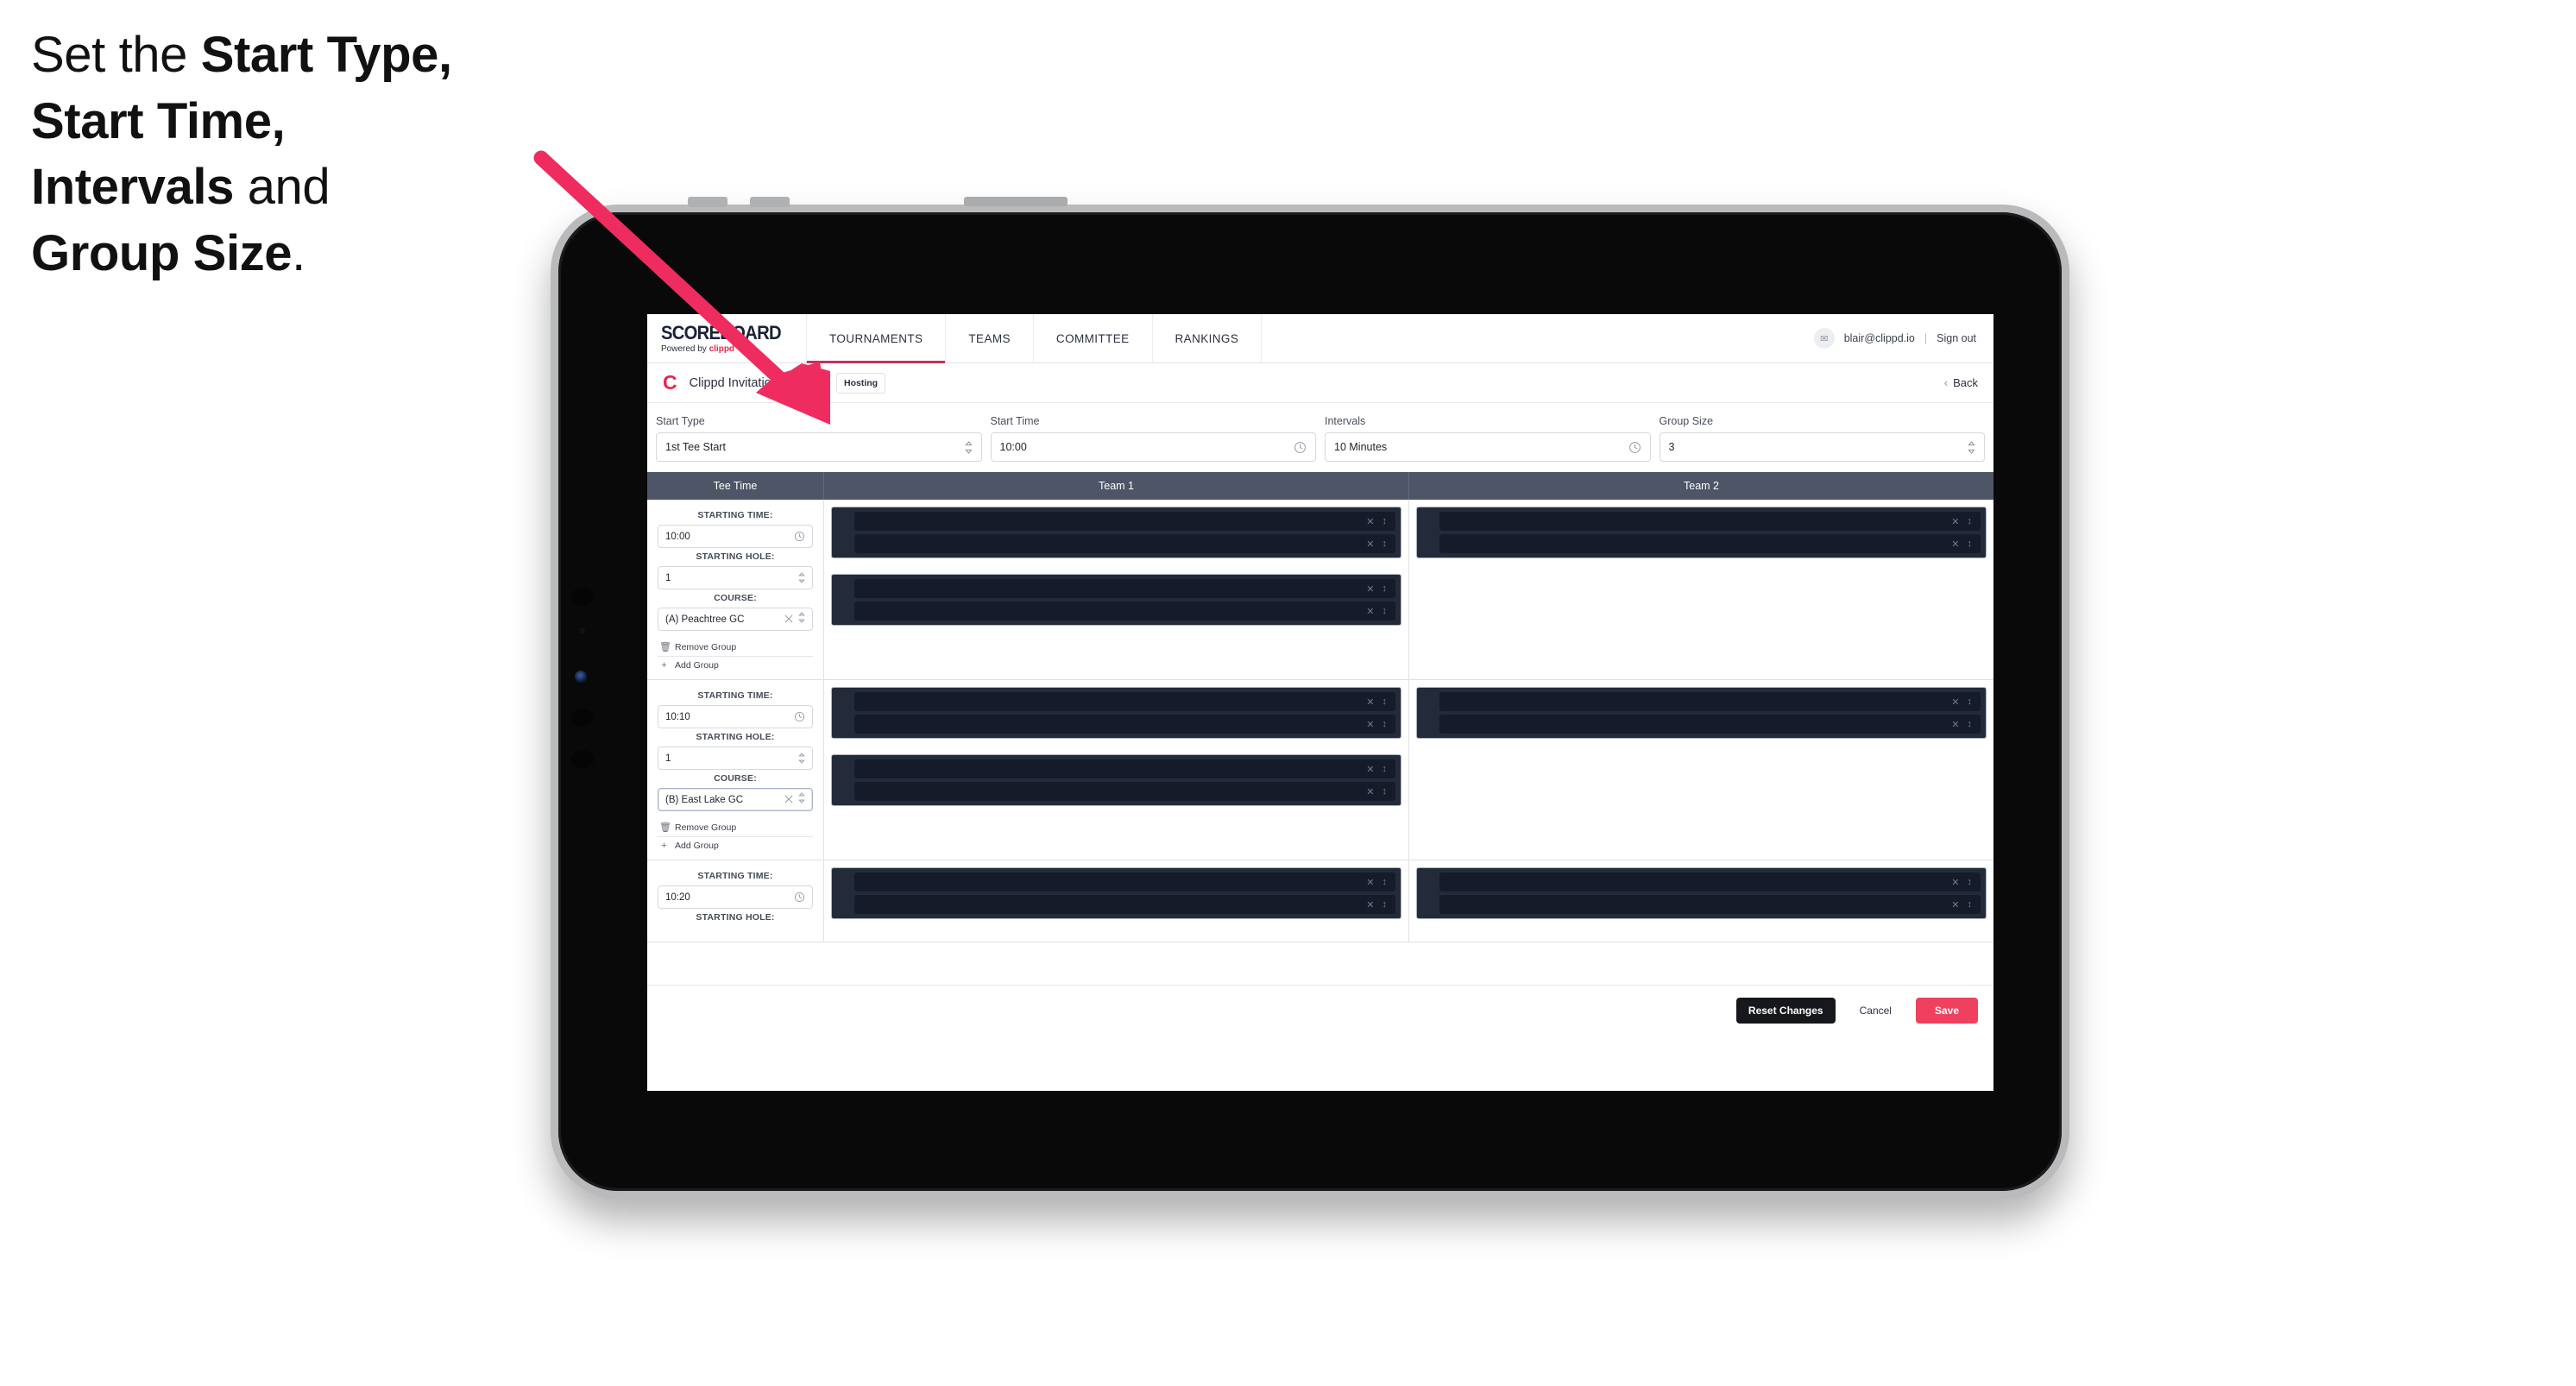 The image size is (2576, 1386). What do you see at coordinates (736, 717) in the screenshot?
I see `starting-time-input: 10:10` at bounding box center [736, 717].